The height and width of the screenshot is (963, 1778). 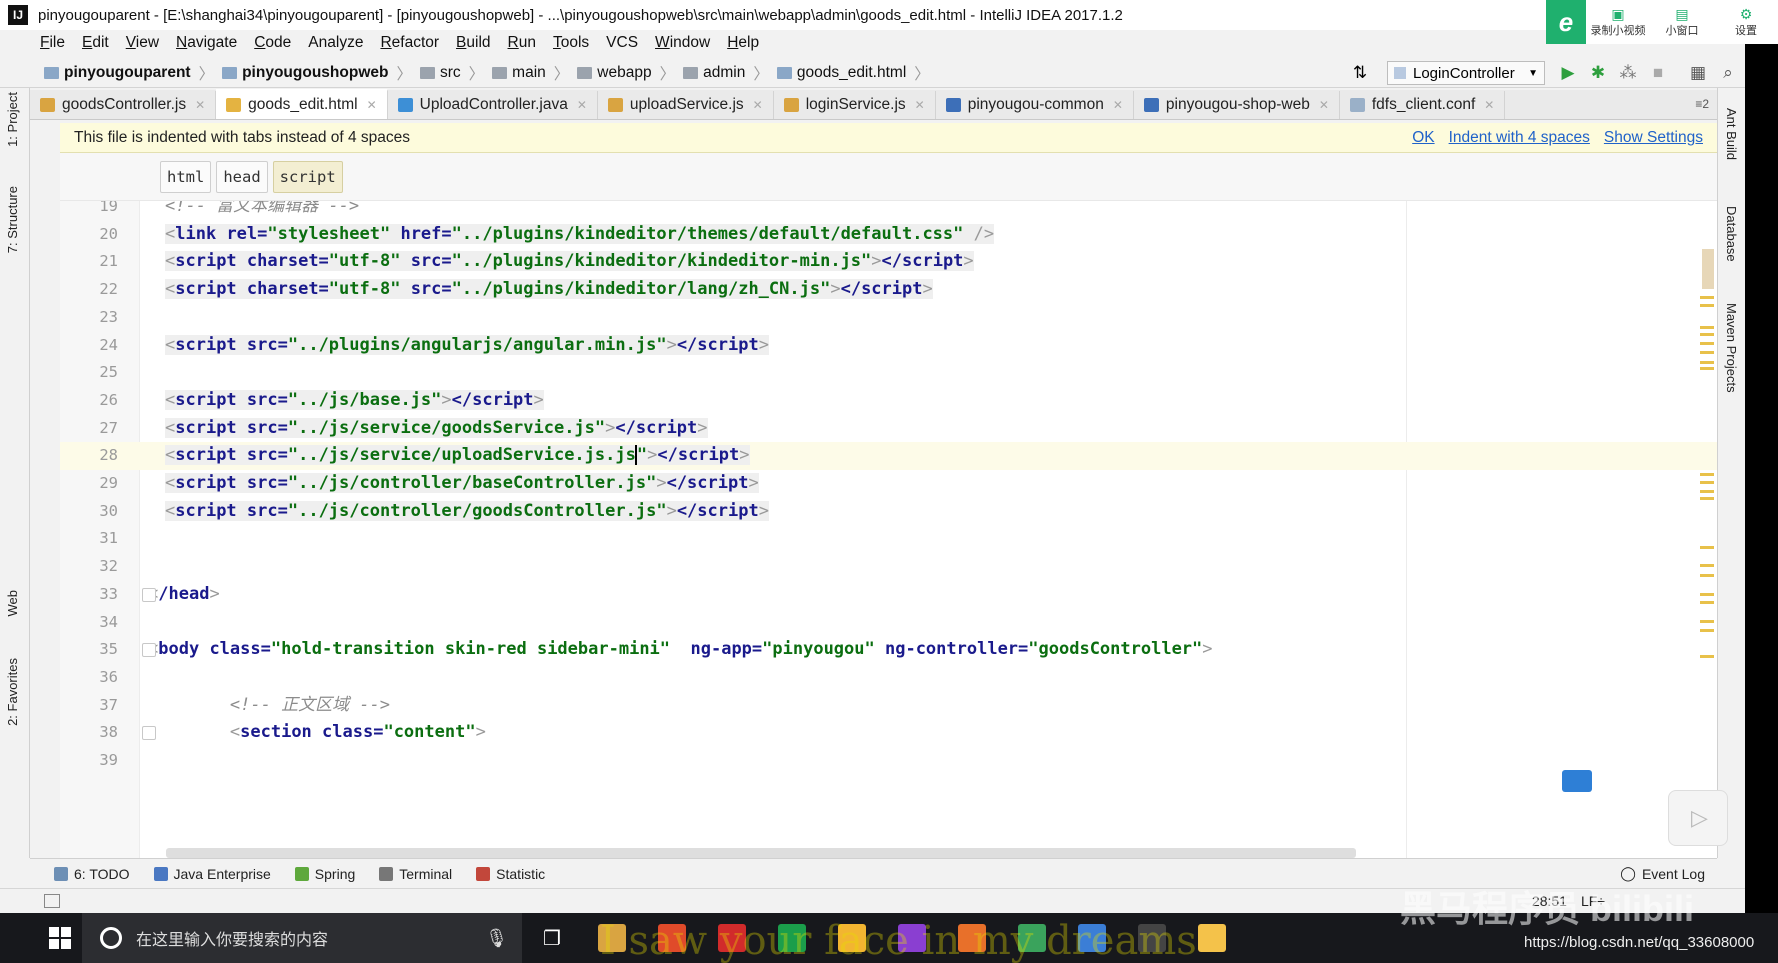 What do you see at coordinates (52, 43) in the screenshot?
I see `menu-item: File` at bounding box center [52, 43].